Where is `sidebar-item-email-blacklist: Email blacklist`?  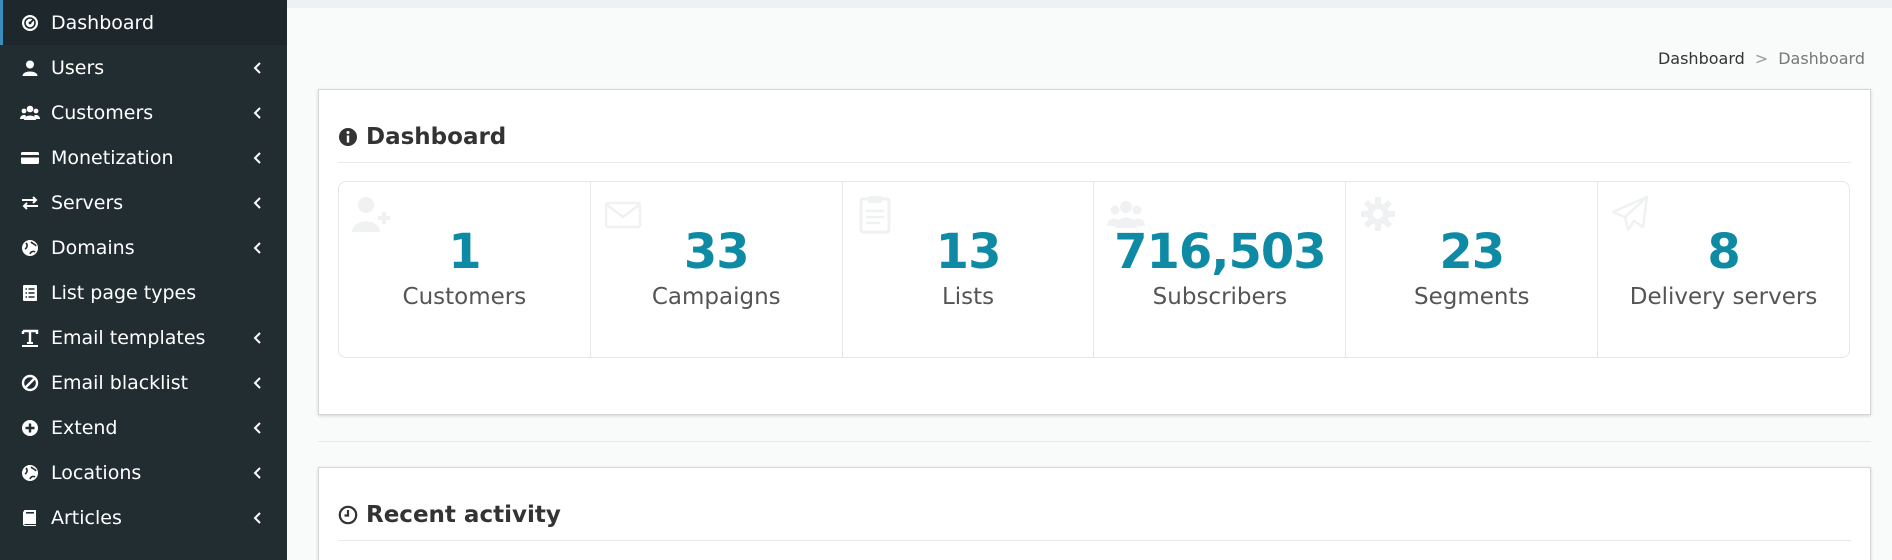 sidebar-item-email-blacklist: Email blacklist is located at coordinates (143, 382).